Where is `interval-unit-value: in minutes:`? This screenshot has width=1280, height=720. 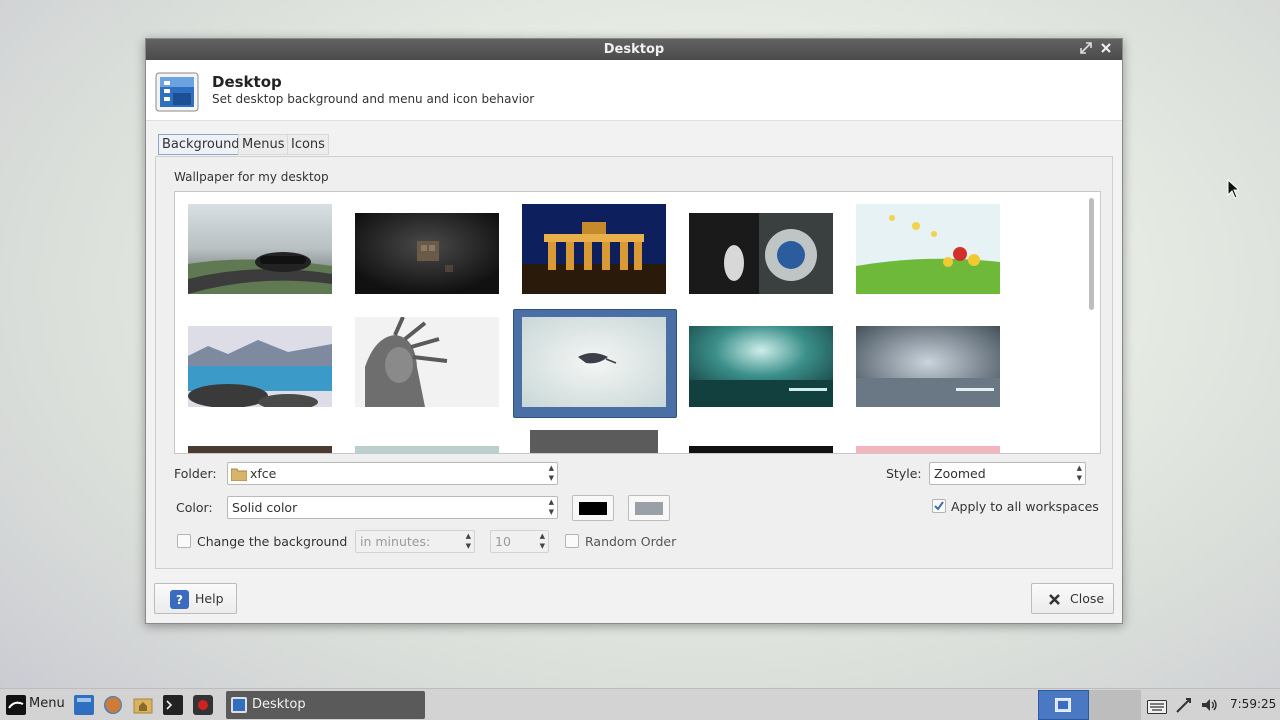 interval-unit-value: in minutes: is located at coordinates (395, 541).